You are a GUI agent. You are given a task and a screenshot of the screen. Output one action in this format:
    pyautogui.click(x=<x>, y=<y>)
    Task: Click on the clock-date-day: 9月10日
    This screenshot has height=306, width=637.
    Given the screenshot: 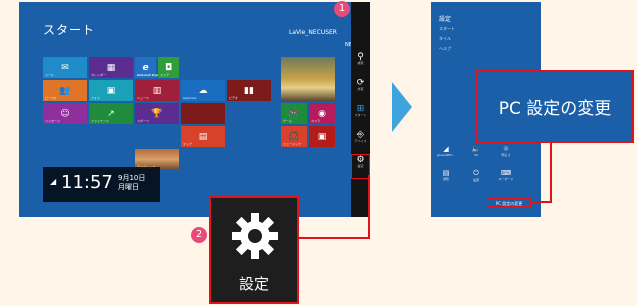 What is the action you would take?
    pyautogui.click(x=132, y=178)
    